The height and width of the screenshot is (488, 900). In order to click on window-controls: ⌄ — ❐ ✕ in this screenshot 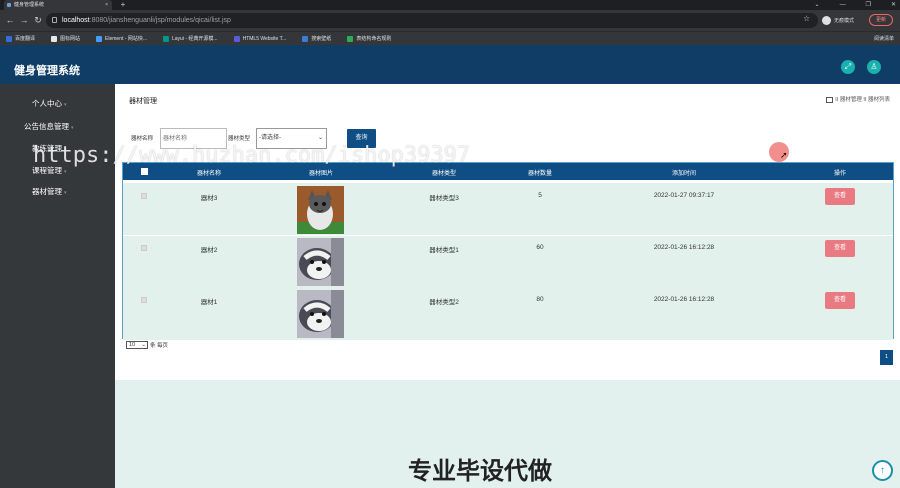, I will do `click(855, 5)`.